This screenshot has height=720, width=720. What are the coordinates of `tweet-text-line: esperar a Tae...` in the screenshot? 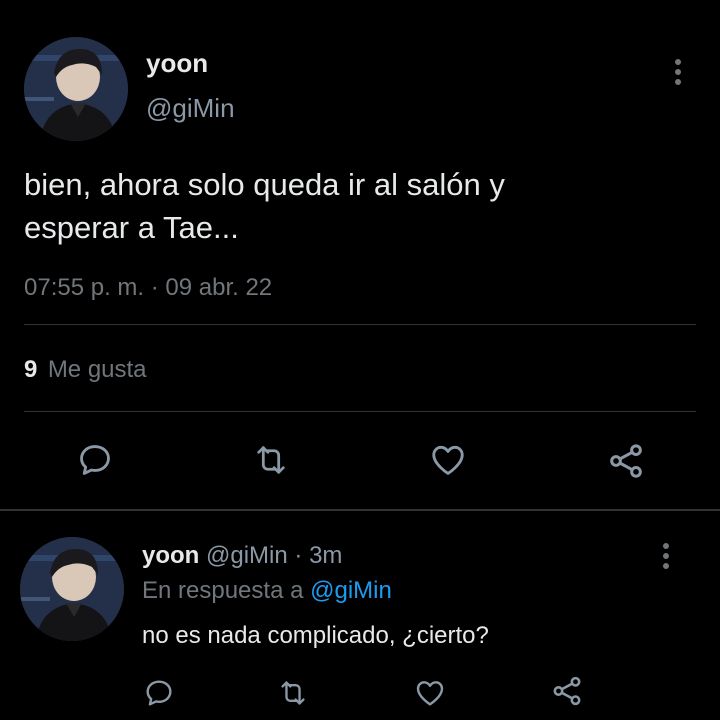 It's located at (131, 227).